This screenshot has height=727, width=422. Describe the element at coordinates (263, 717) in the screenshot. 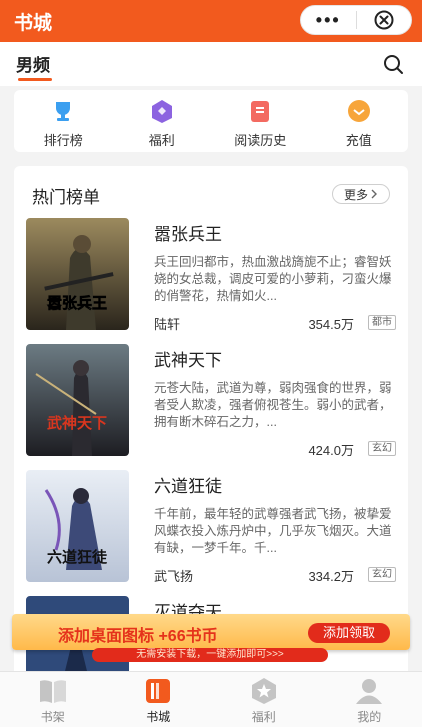

I see `nav-label: 福利` at that location.